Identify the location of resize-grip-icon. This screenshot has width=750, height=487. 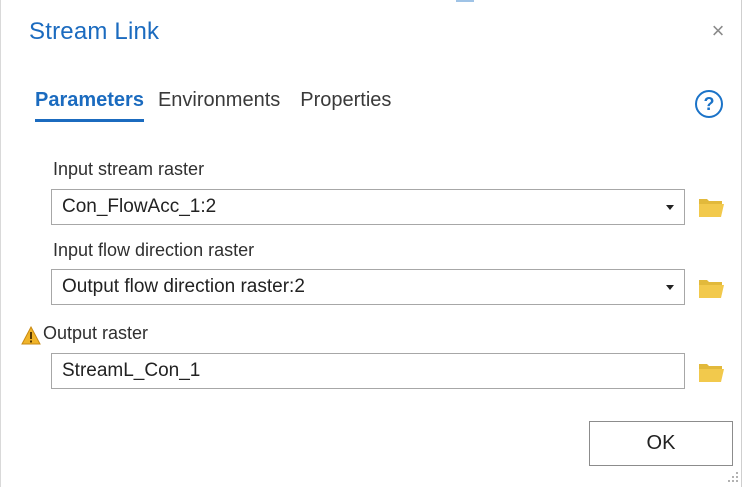
(733, 477).